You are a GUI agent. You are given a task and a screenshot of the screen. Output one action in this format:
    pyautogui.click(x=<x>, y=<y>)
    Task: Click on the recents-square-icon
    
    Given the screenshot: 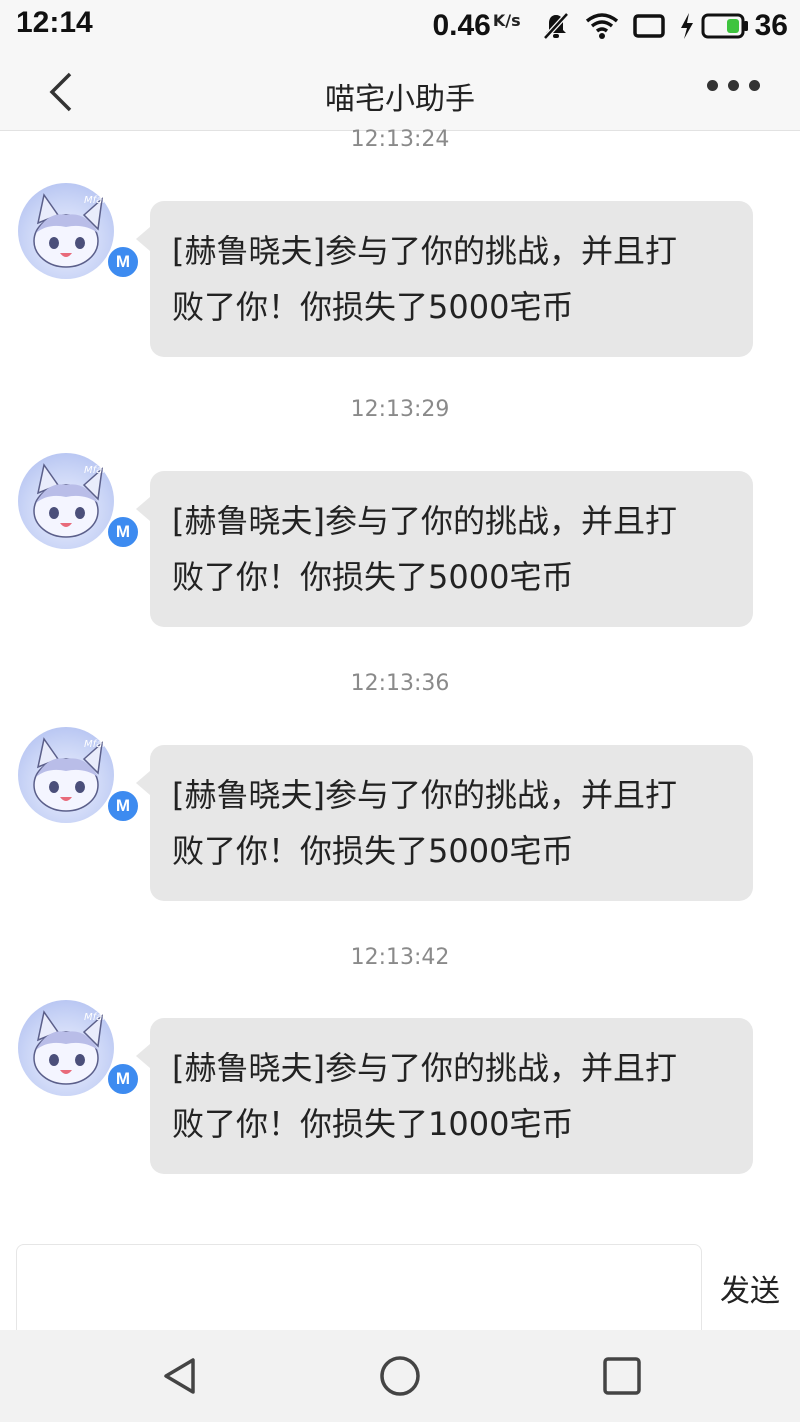 What is the action you would take?
    pyautogui.click(x=622, y=1376)
    